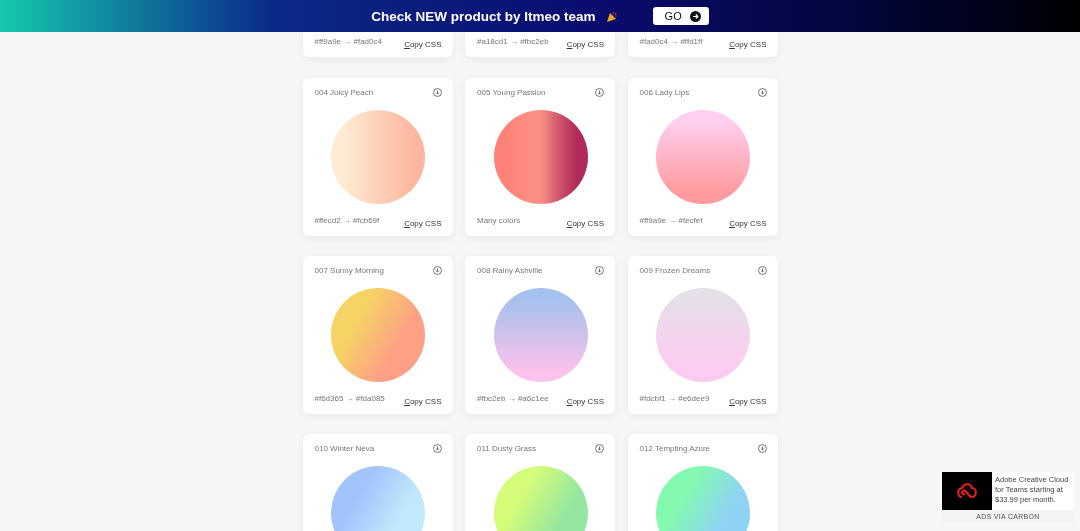  What do you see at coordinates (671, 41) in the screenshot?
I see `gradient-colors: #fad0c4 → #ffd1ff` at bounding box center [671, 41].